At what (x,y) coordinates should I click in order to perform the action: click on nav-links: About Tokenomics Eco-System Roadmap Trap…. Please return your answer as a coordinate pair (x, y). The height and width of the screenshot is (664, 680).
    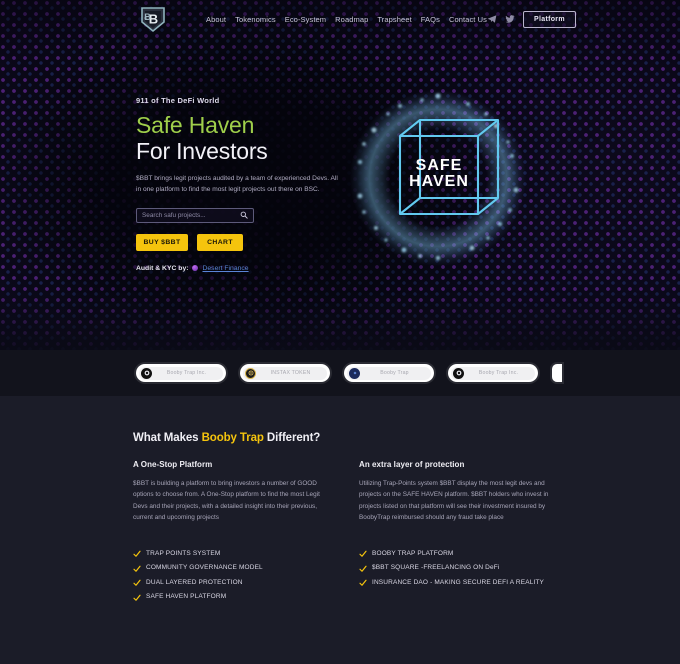
    Looking at the image, I should click on (346, 19).